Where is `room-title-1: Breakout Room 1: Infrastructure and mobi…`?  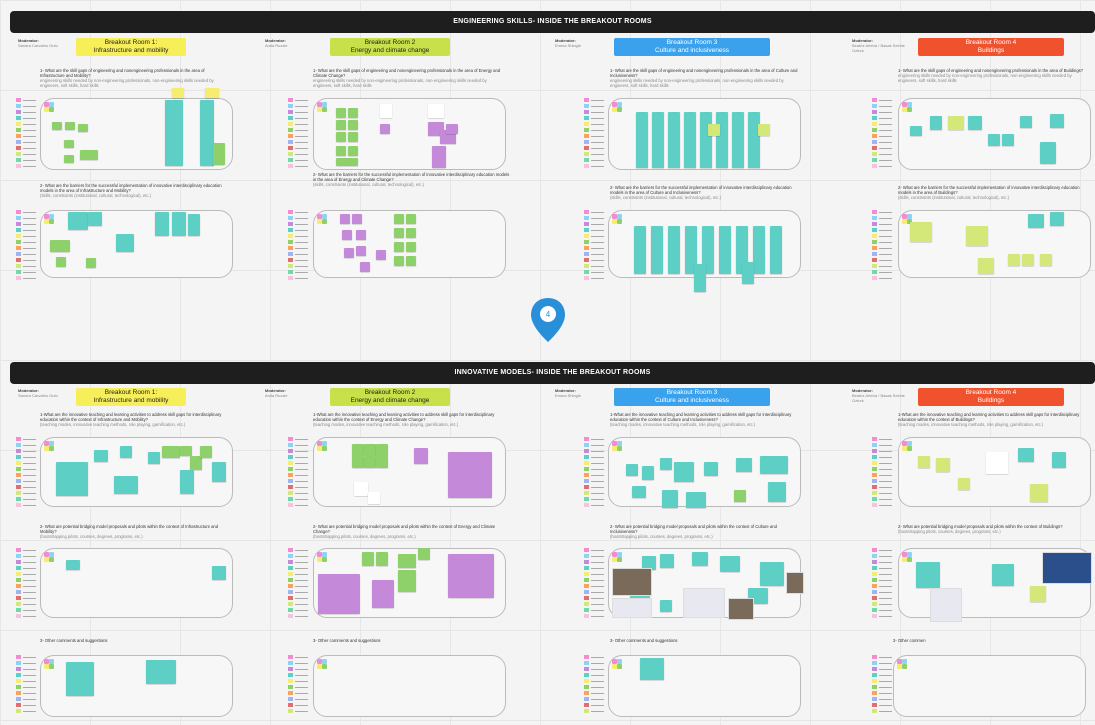 room-title-1: Breakout Room 1: Infrastructure and mobi… is located at coordinates (131, 397).